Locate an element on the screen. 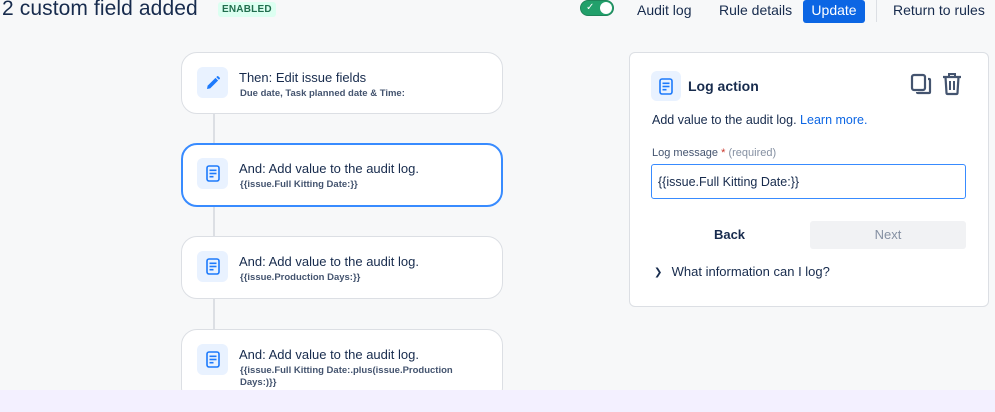  panel-description: Add value to the audit log. Learn more. is located at coordinates (759, 120).